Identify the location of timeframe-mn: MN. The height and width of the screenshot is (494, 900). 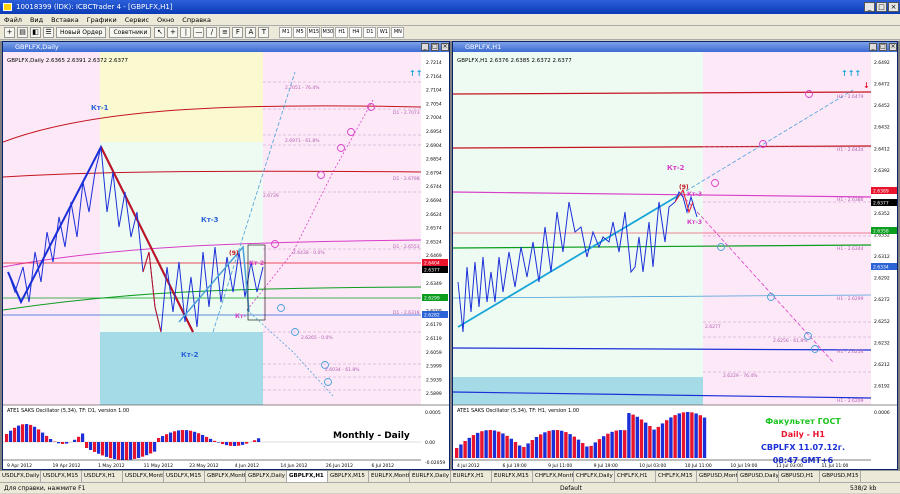
(397, 32).